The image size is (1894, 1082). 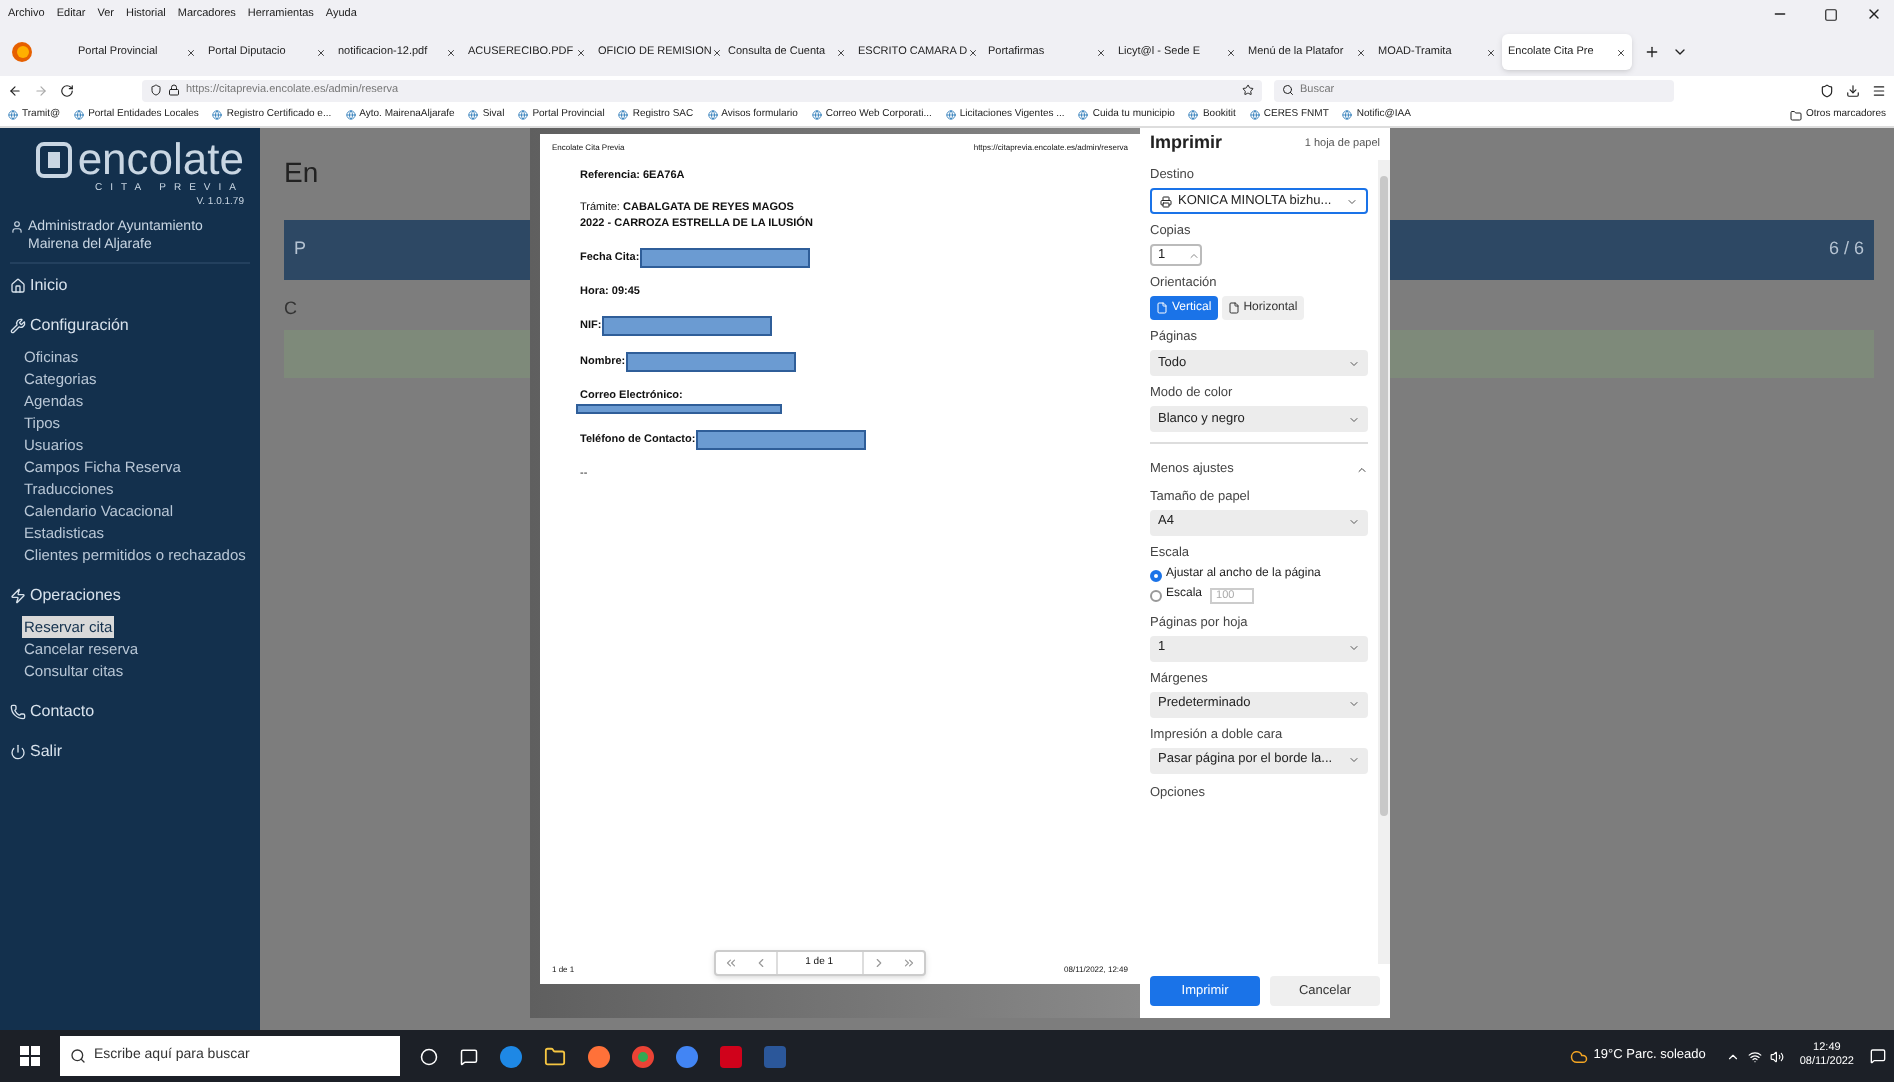 I want to click on panel-title: Imprimir, so click(x=1186, y=143).